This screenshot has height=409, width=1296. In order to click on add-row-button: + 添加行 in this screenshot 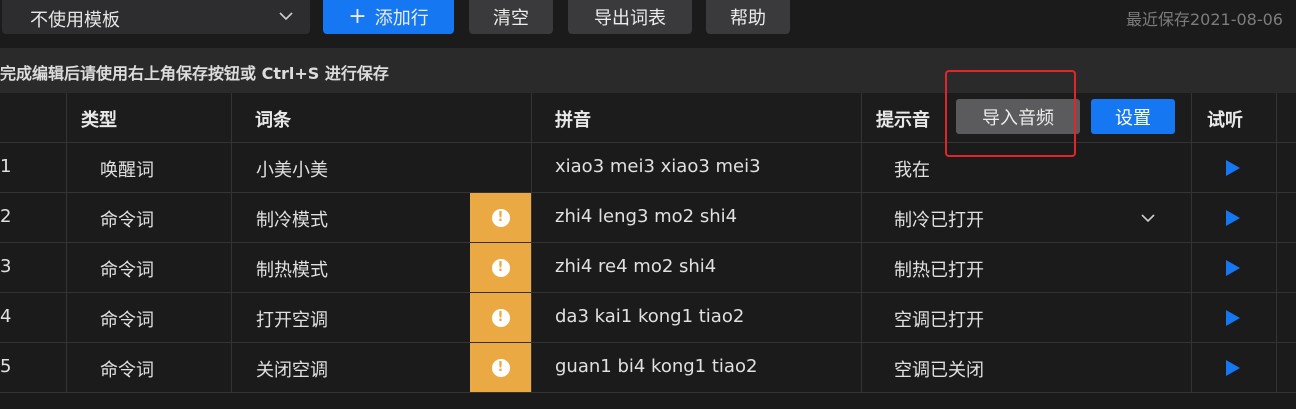, I will do `click(388, 17)`.